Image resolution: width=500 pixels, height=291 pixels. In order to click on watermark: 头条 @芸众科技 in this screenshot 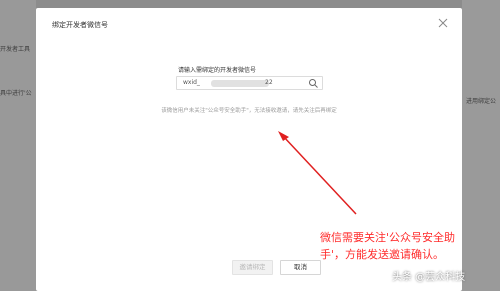, I will do `click(429, 277)`.